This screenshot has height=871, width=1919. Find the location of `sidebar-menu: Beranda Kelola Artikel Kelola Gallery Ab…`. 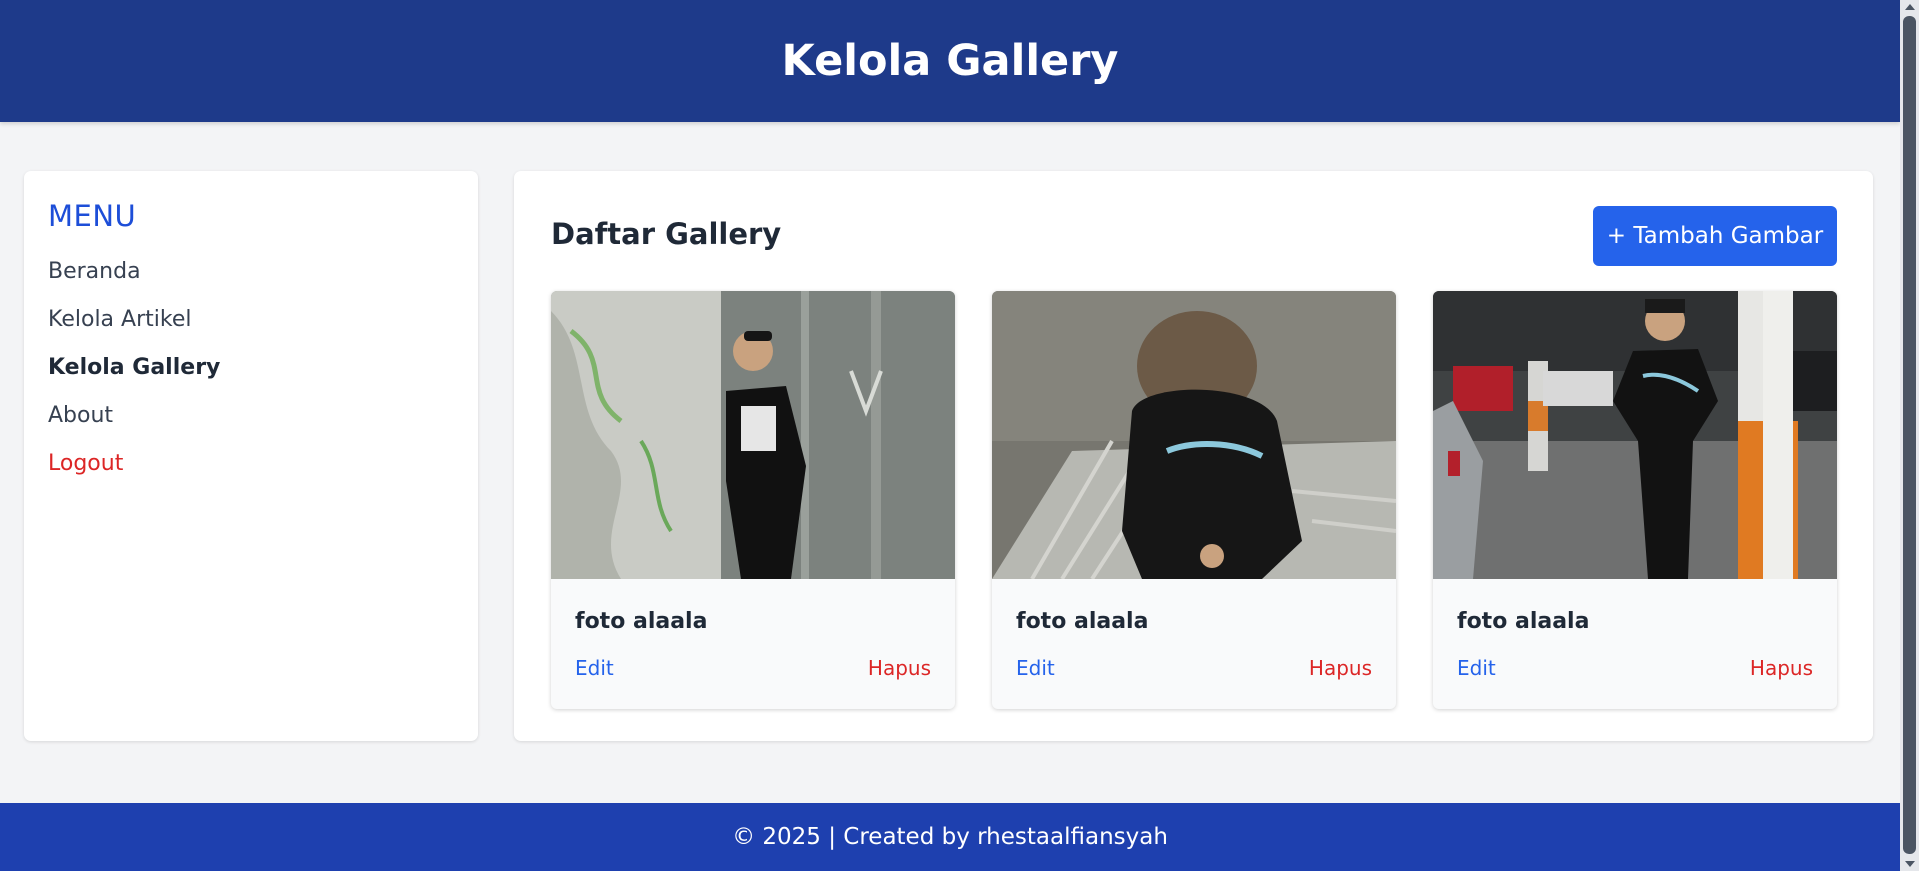

sidebar-menu: Beranda Kelola Artikel Kelola Gallery Ab… is located at coordinates (251, 375).